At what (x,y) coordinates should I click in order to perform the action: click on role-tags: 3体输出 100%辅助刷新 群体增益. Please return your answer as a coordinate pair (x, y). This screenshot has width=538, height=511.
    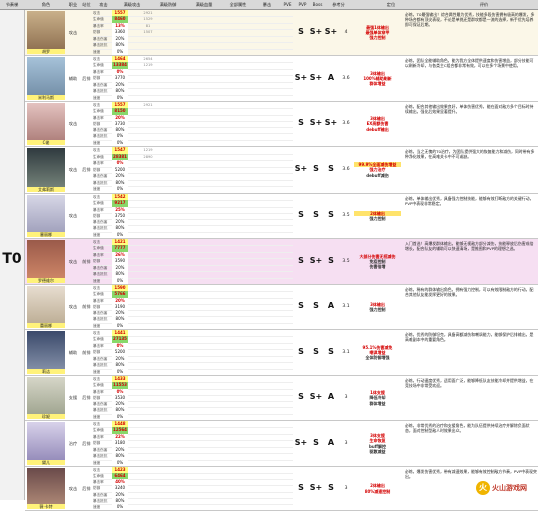
    Looking at the image, I should click on (377, 79).